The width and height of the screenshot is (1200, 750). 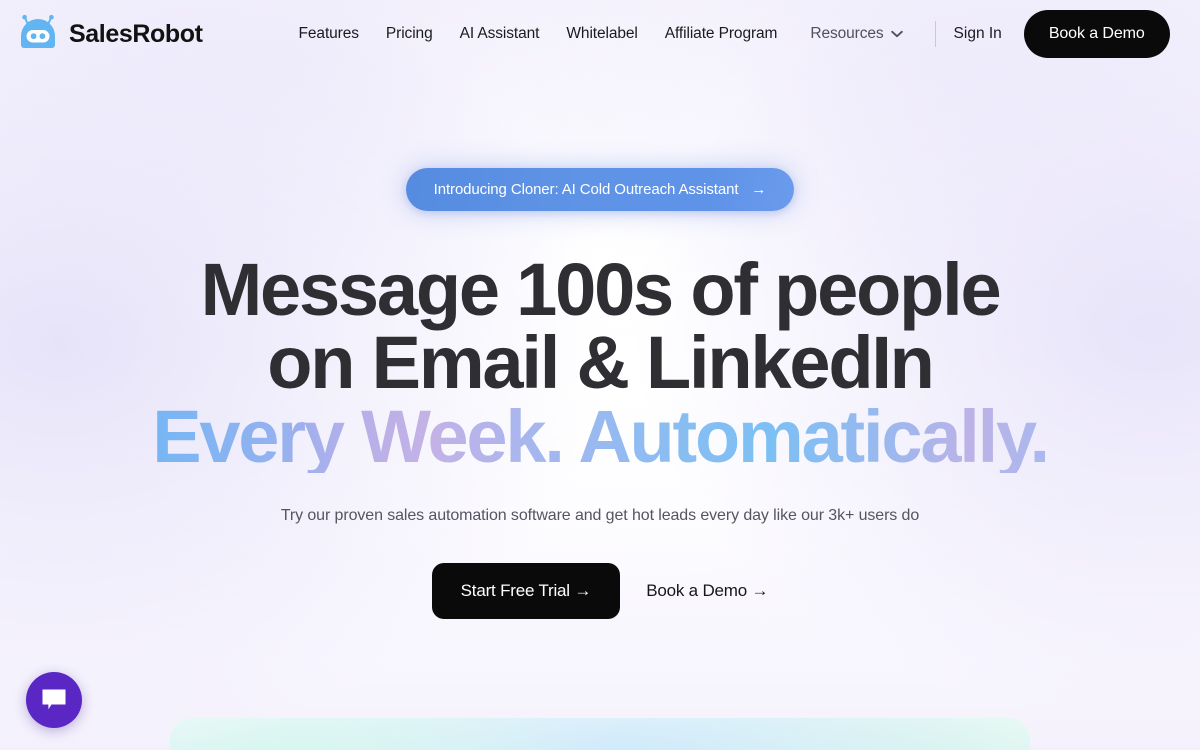 What do you see at coordinates (136, 33) in the screenshot?
I see `brand-name: SalesRobot` at bounding box center [136, 33].